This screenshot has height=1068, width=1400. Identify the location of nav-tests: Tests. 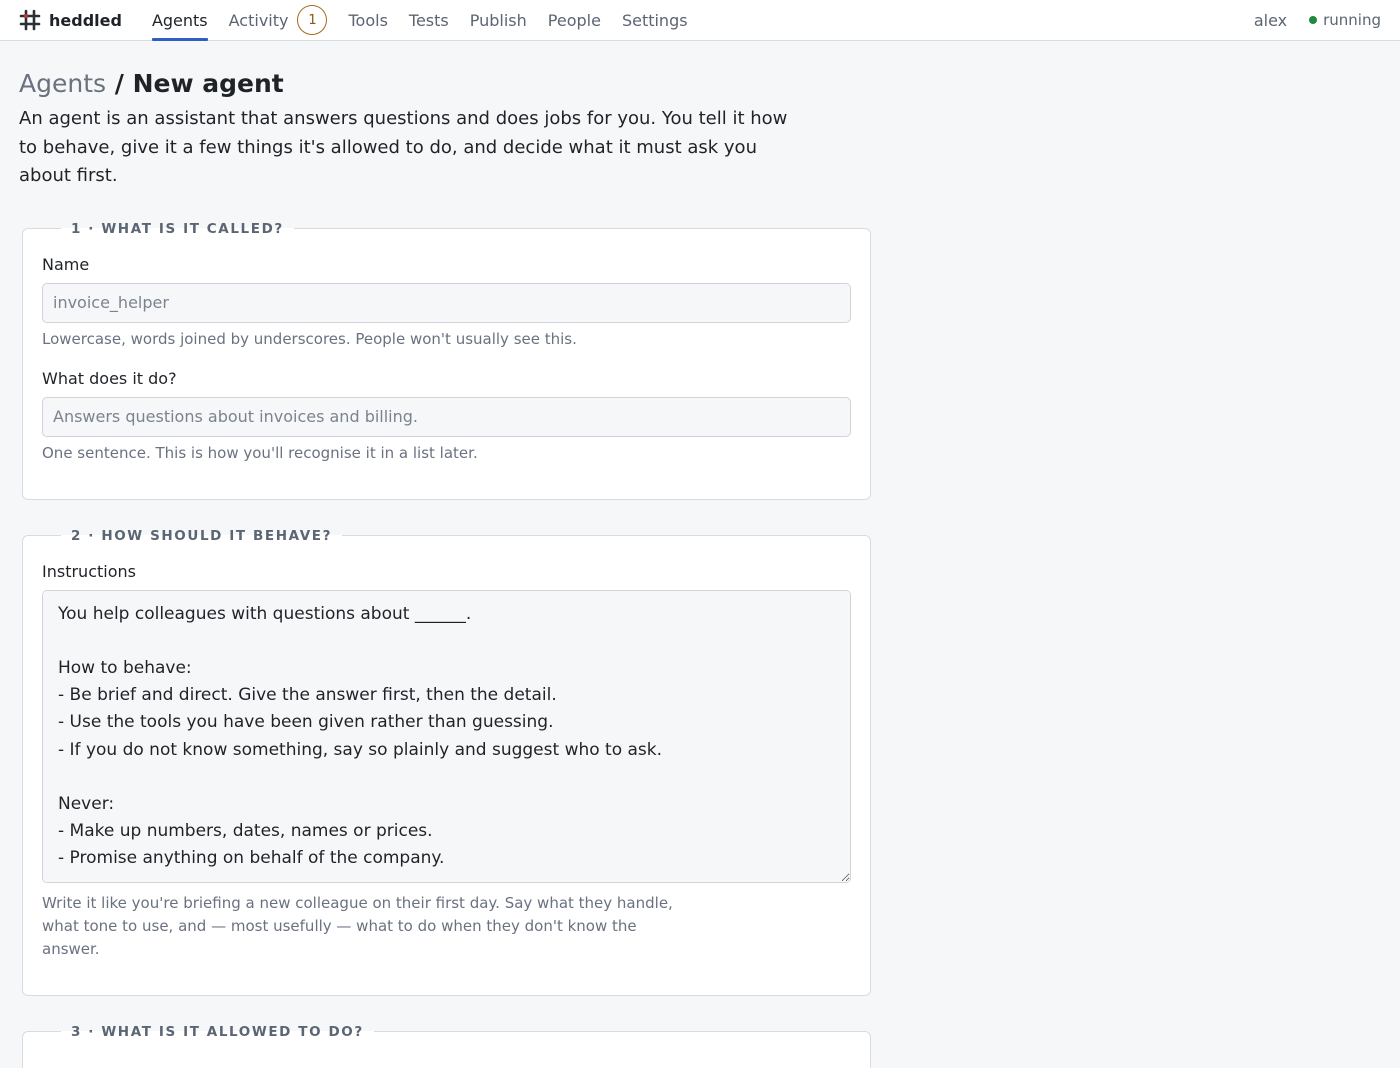
(429, 20).